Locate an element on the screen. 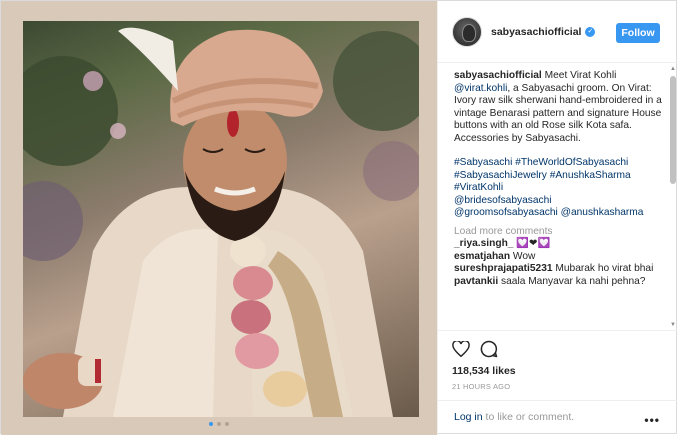  post-actions: 118,534 likes 21 HOURS AGO is located at coordinates (557, 365).